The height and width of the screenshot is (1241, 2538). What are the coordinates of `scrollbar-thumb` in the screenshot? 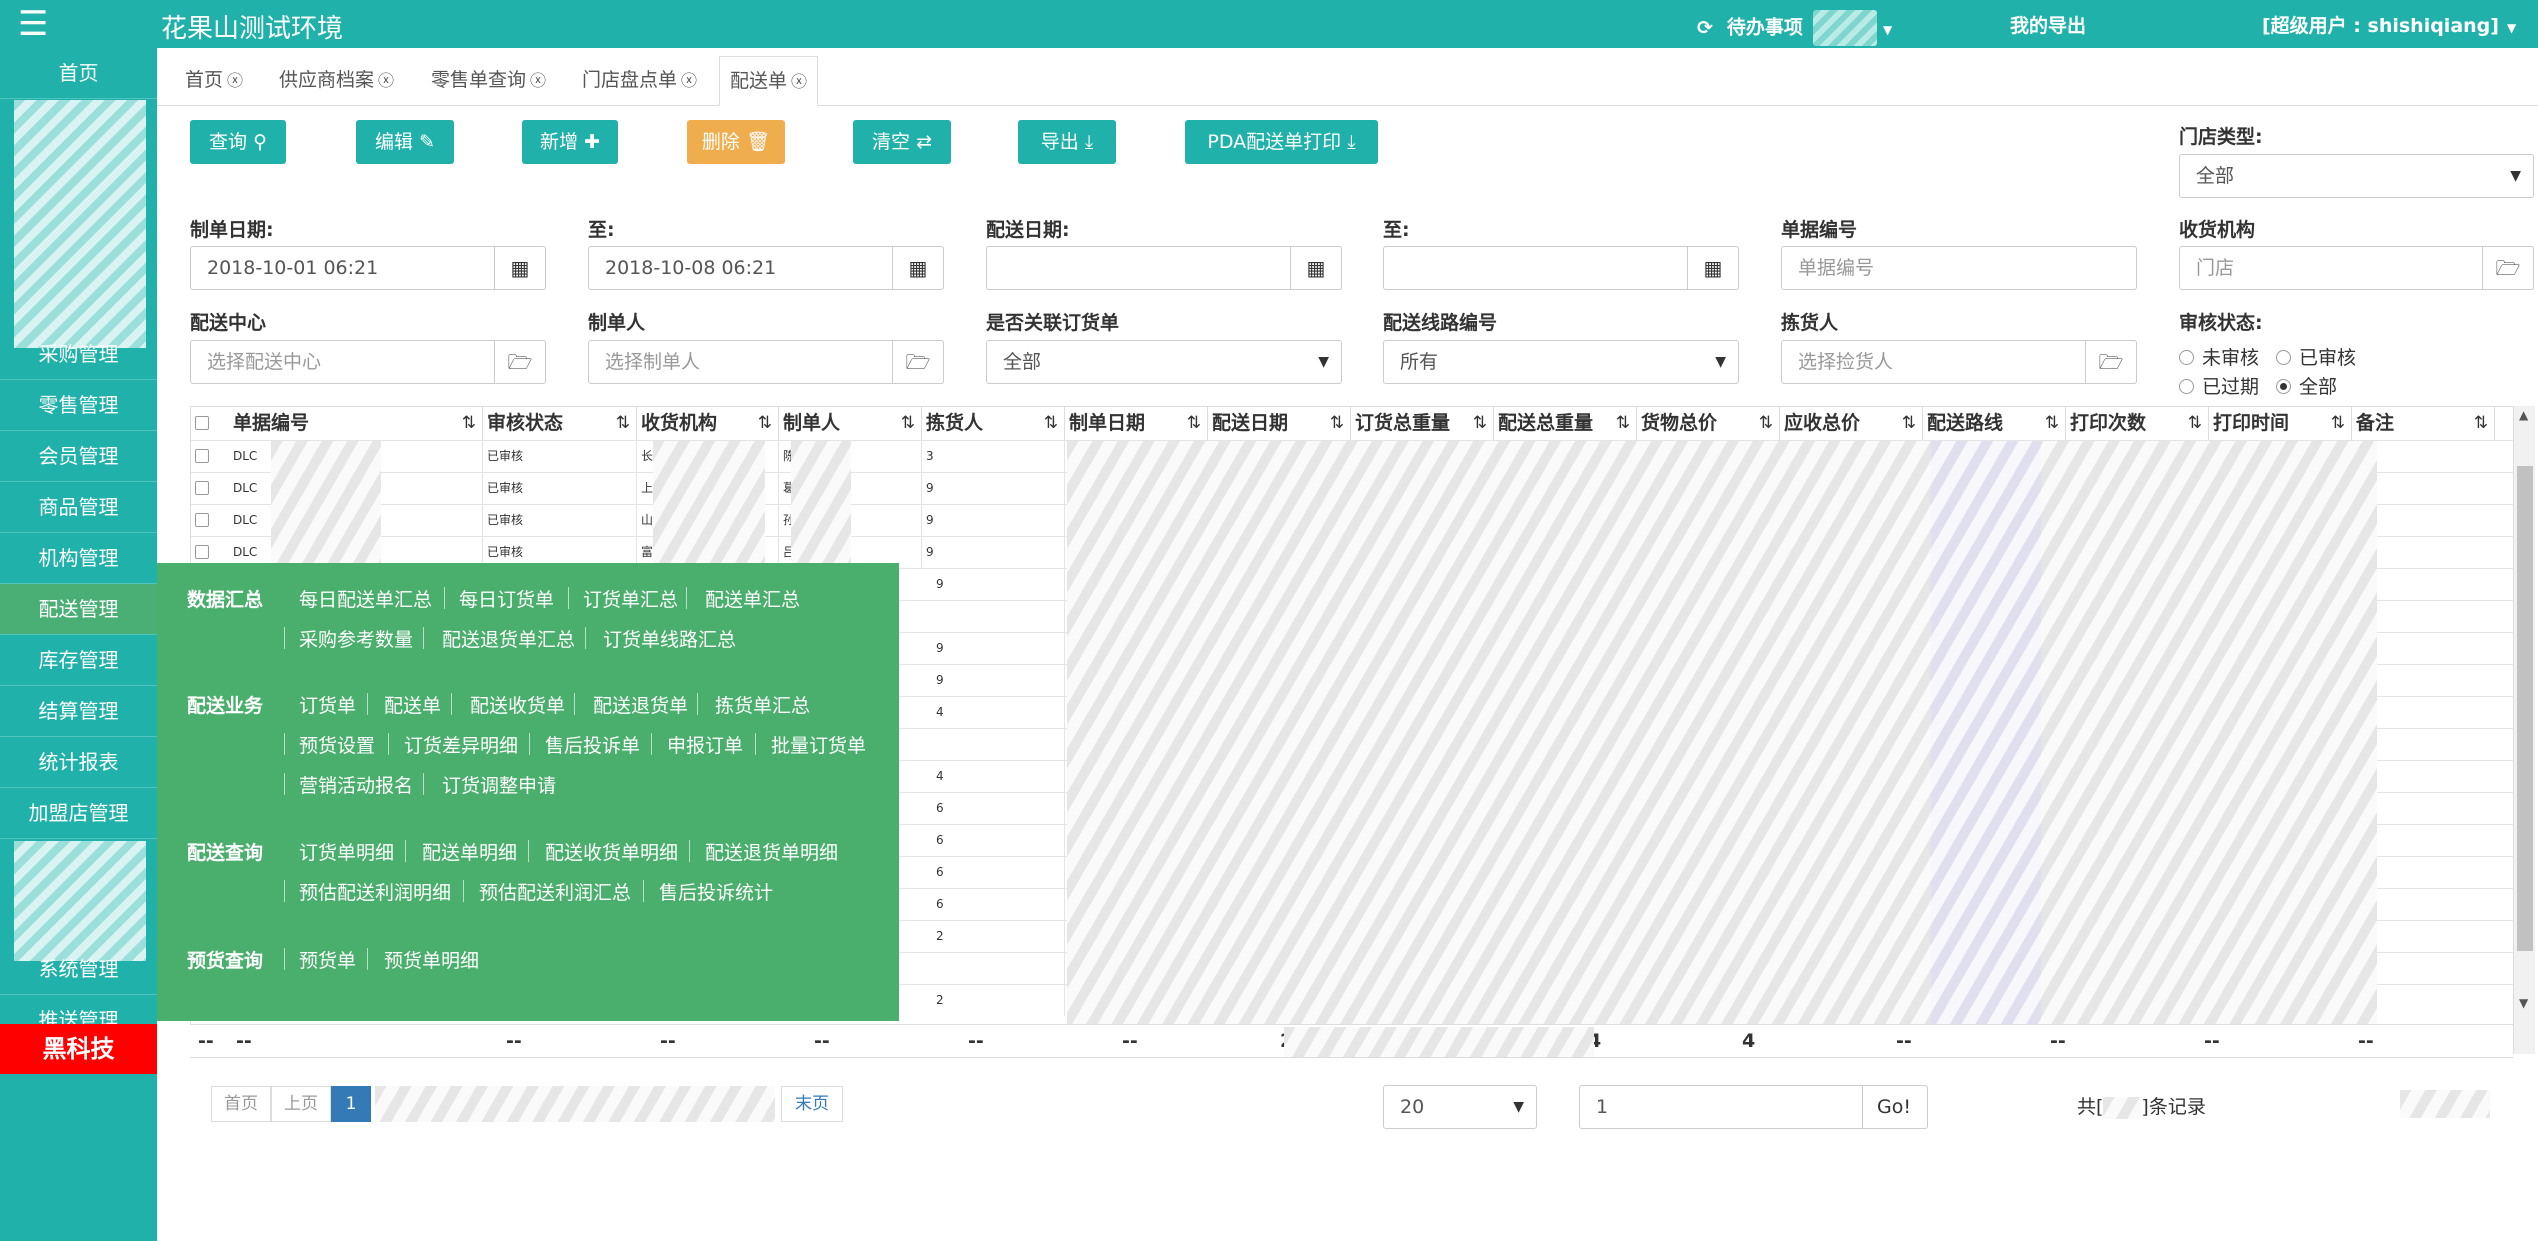 It's located at (2525, 708).